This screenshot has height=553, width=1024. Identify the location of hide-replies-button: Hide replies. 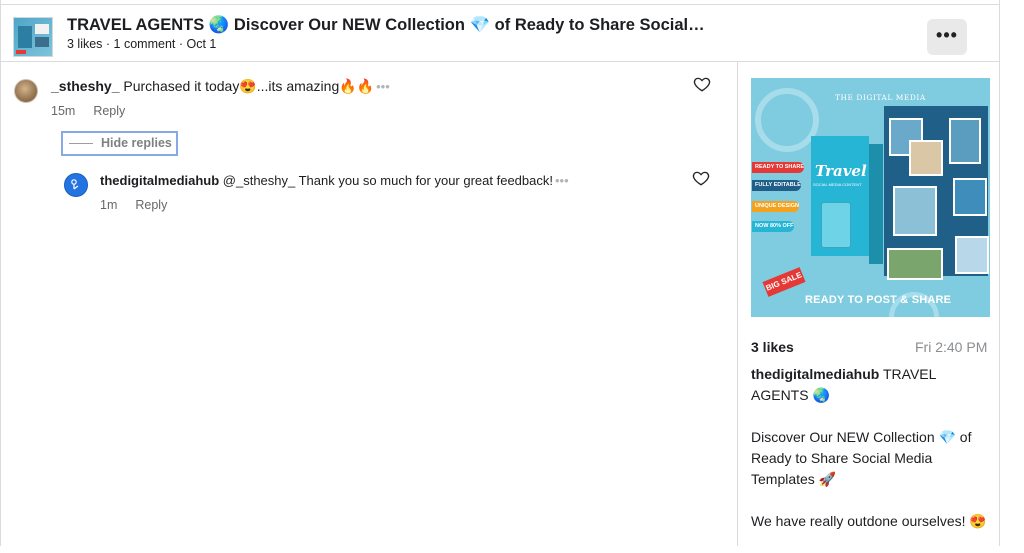
(119, 143).